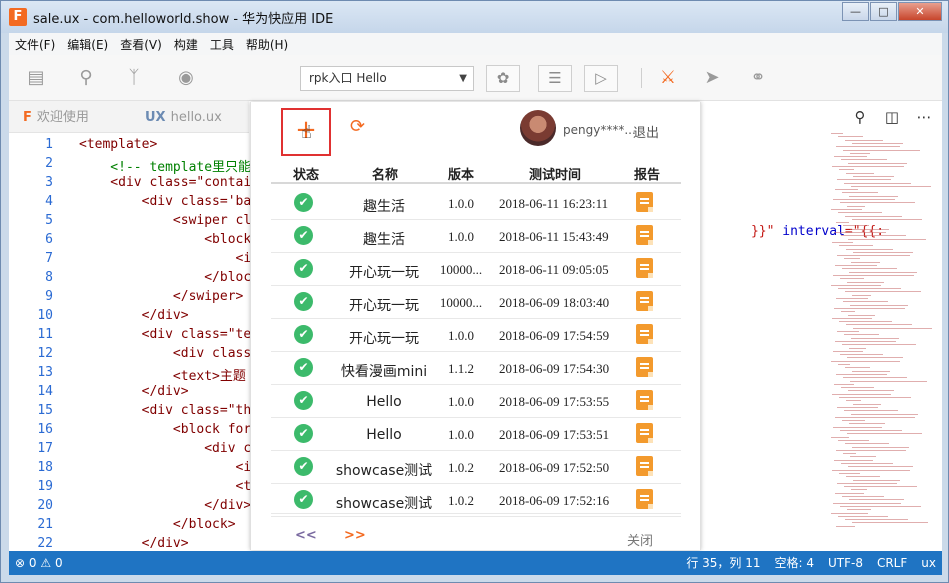 The image size is (949, 583). Describe the element at coordinates (39, 563) in the screenshot. I see `problems-indicator: ⊗ 0 ⚠ 0` at that location.